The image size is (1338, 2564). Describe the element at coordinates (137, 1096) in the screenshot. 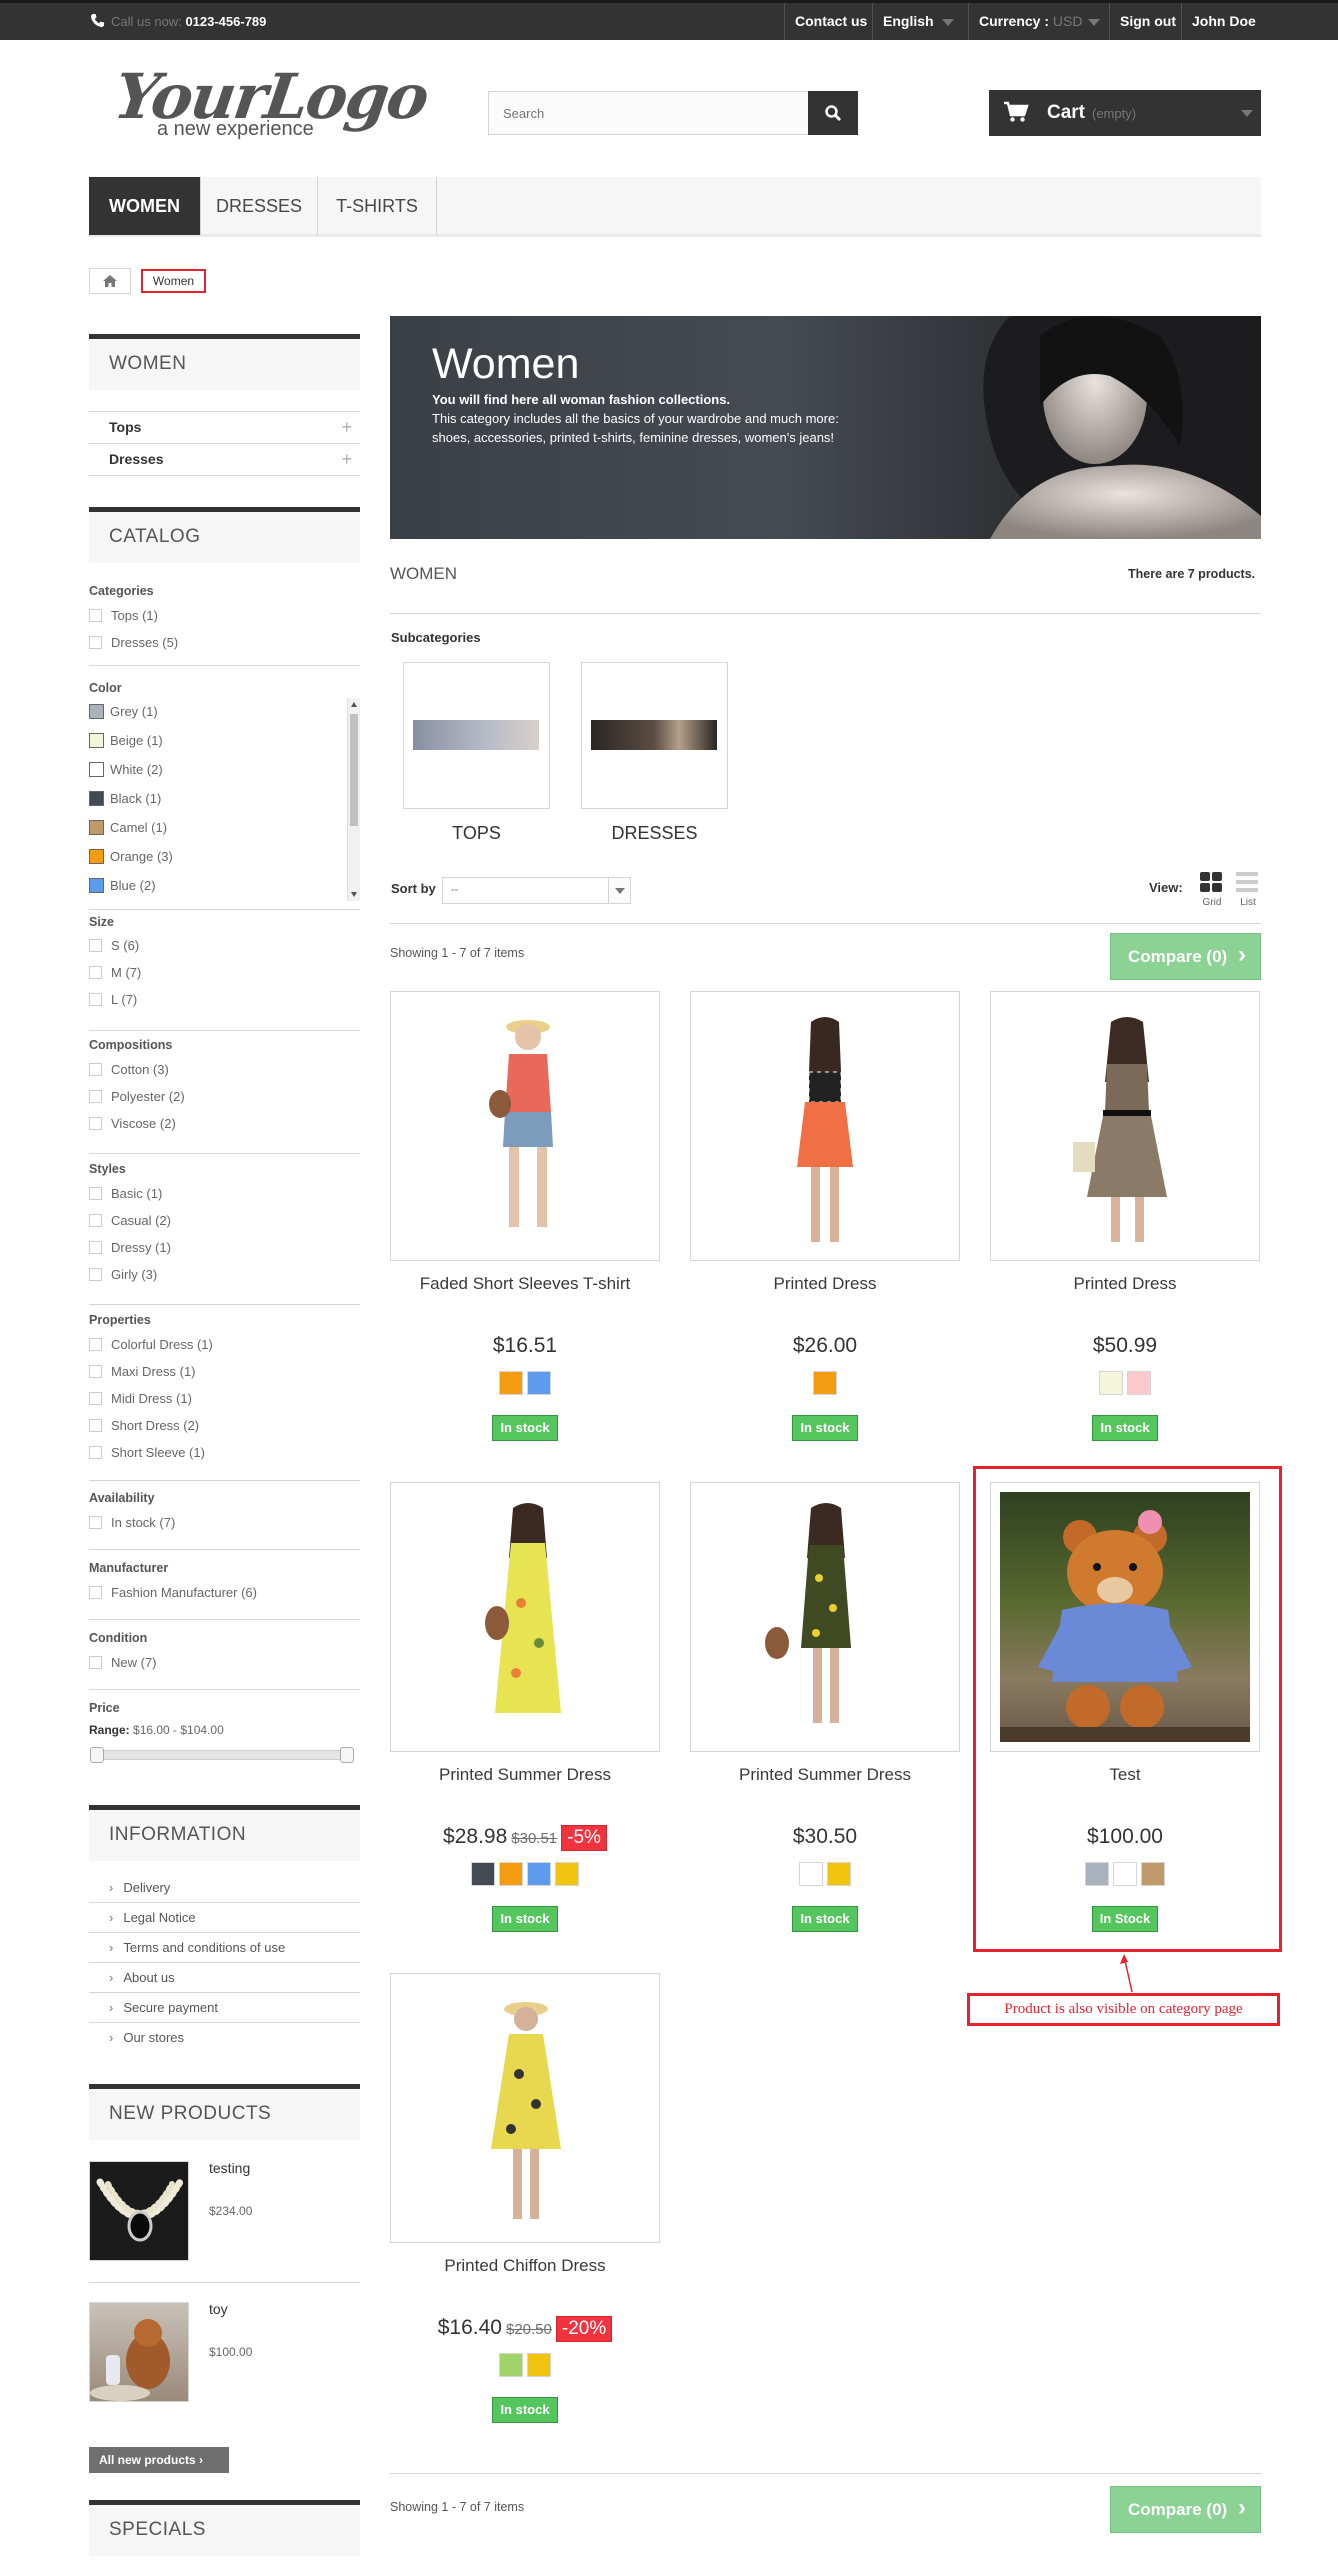

I see `filter-option: Polyester (2)` at that location.